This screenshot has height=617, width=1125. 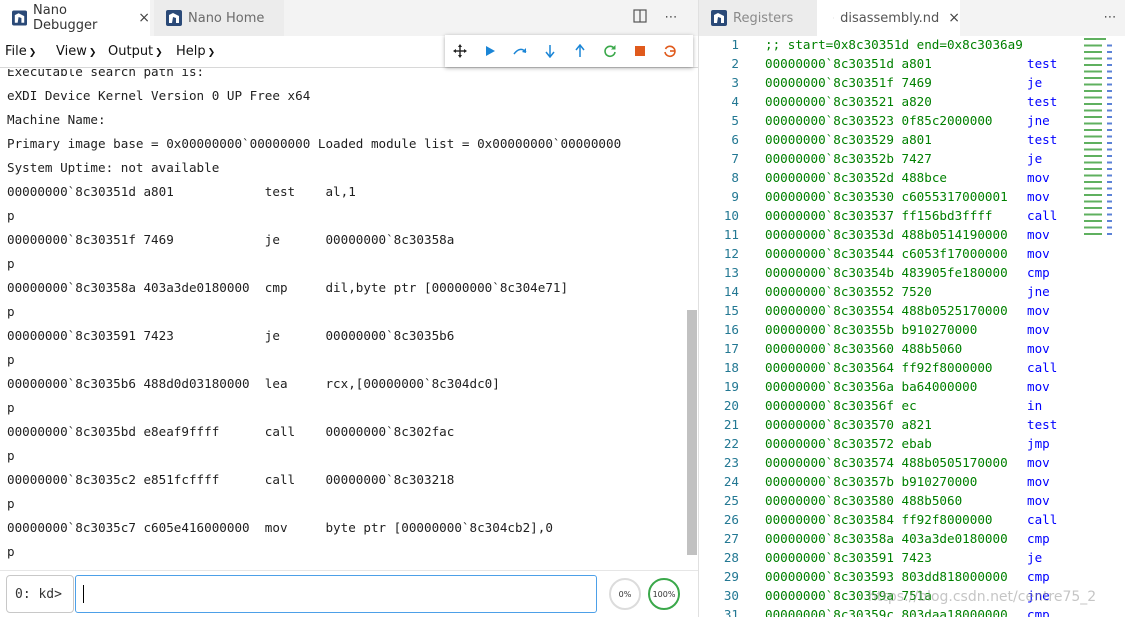 I want to click on instruction-mnemonic: call, so click(x=1042, y=519).